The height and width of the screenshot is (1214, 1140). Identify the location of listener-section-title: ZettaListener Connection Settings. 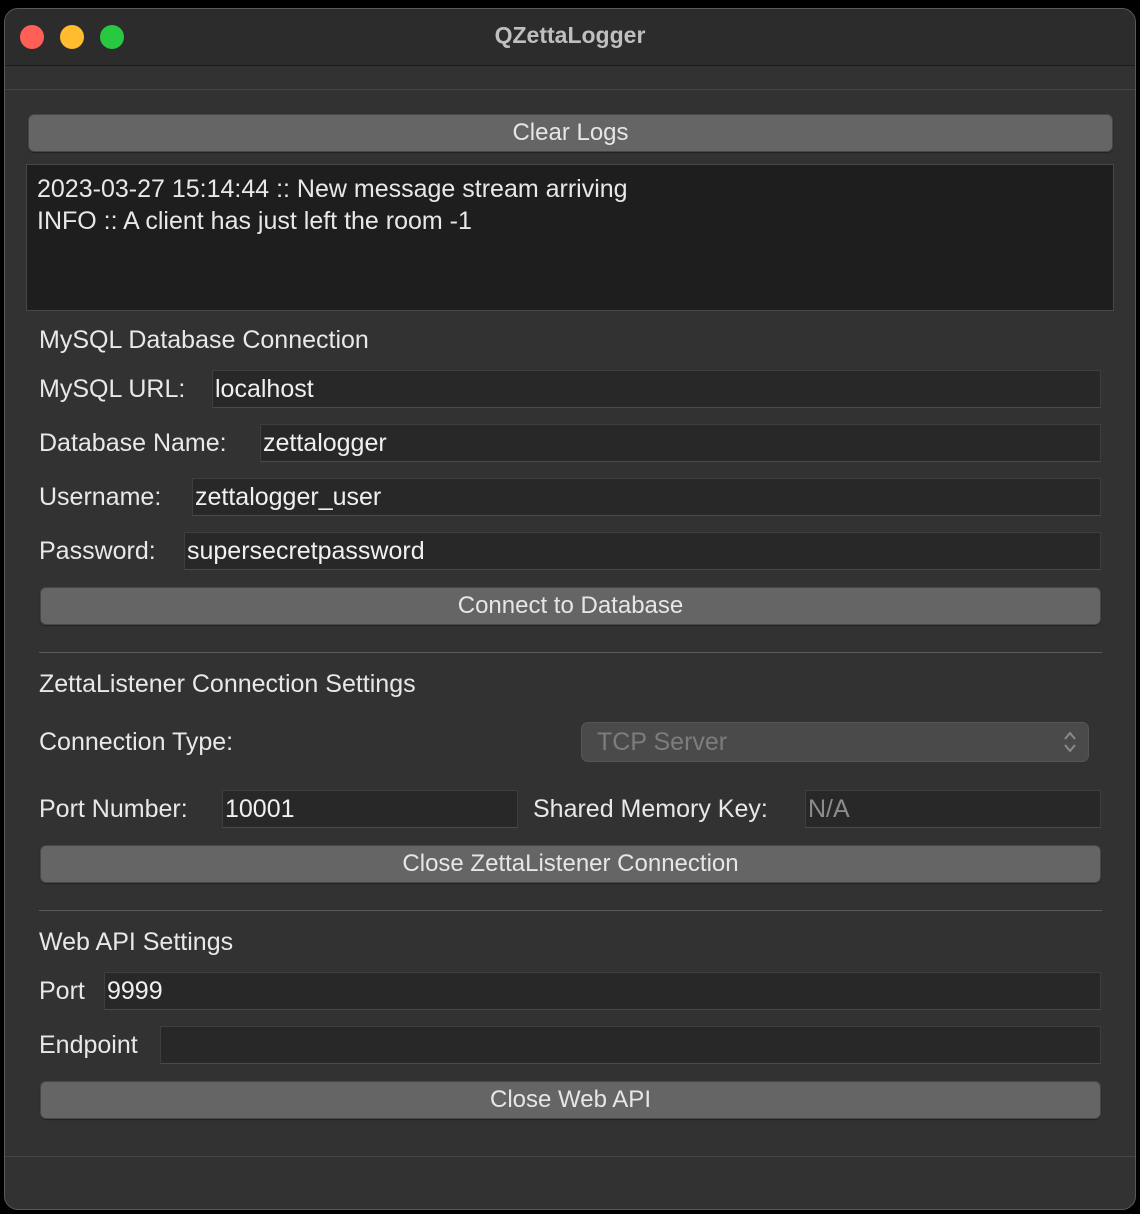
(227, 684).